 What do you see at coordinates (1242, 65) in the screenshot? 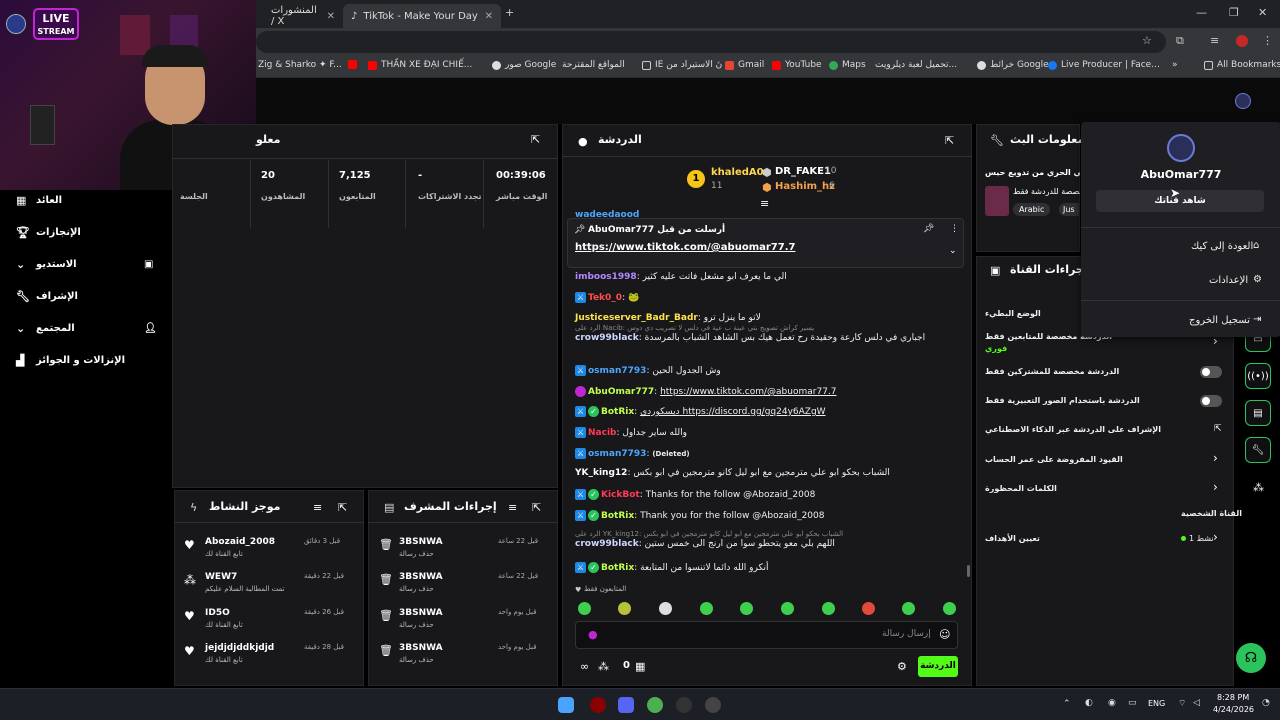
I see `bookmark: All Bookmarks` at bounding box center [1242, 65].